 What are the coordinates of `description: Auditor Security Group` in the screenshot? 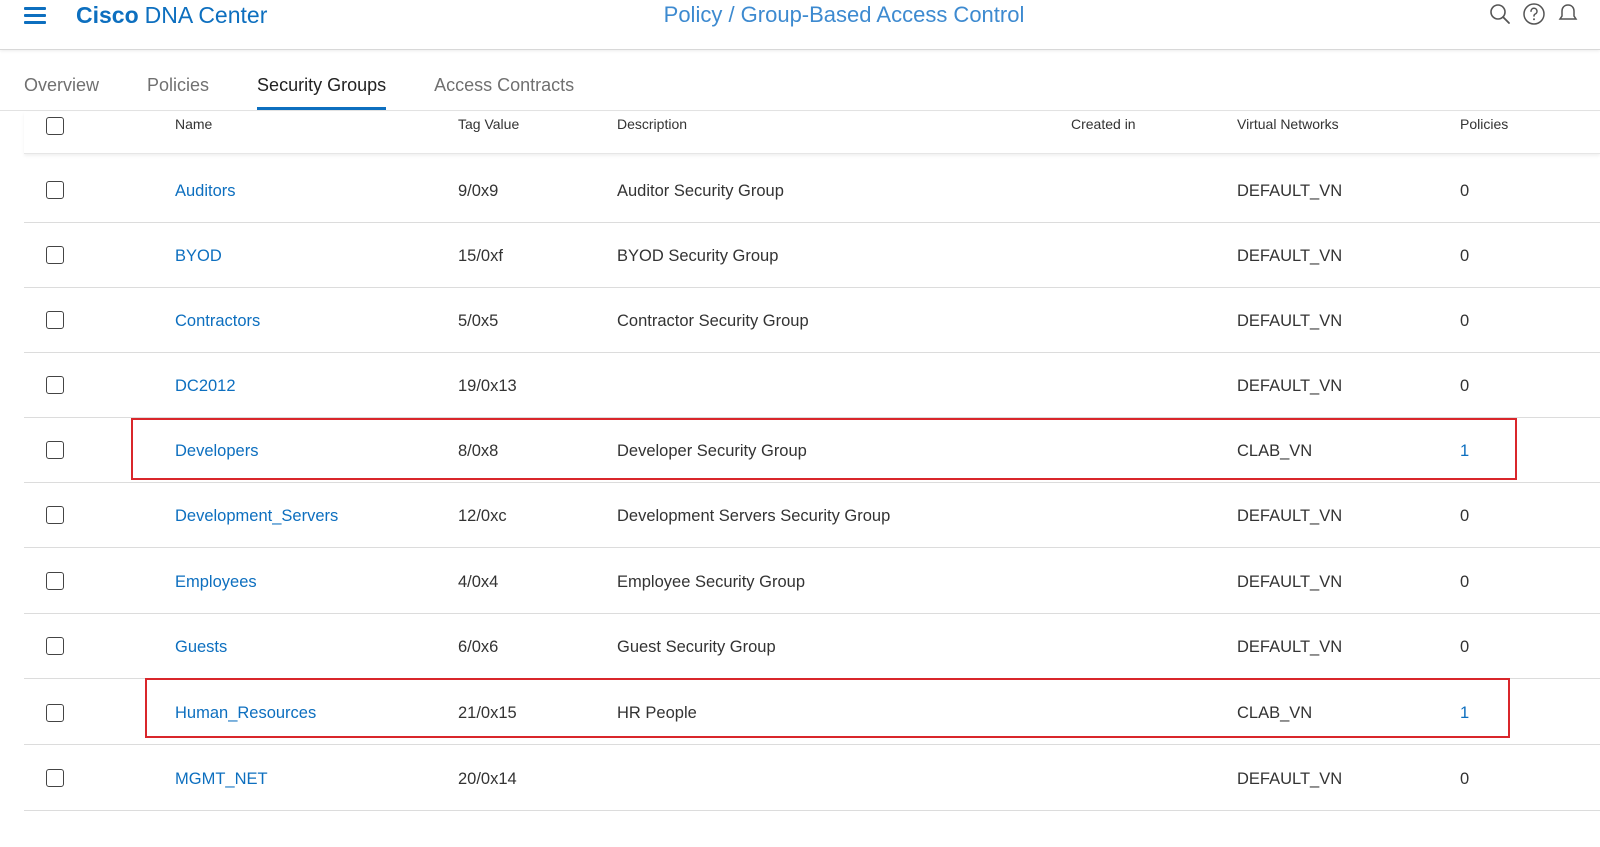 It's located at (700, 191).